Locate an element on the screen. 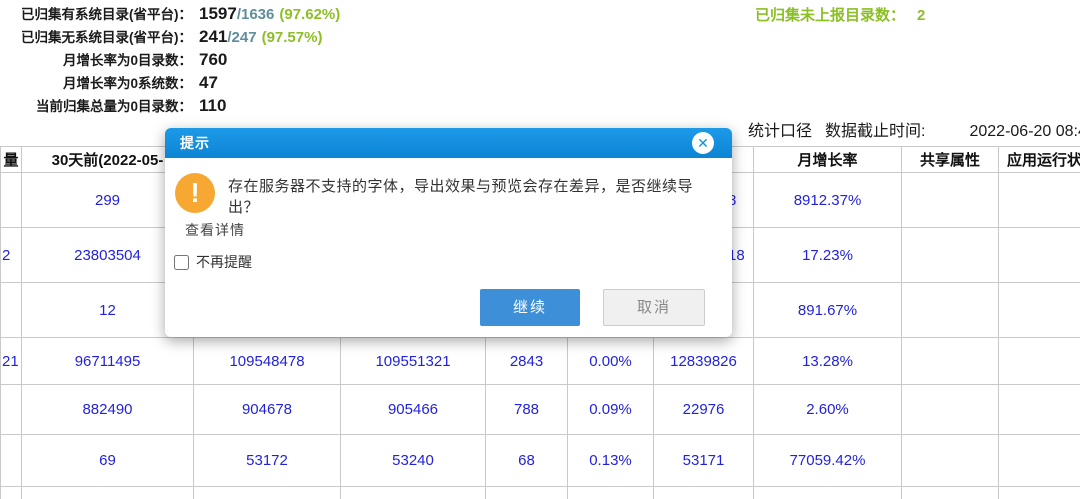  table-cell: 69 is located at coordinates (107, 460).